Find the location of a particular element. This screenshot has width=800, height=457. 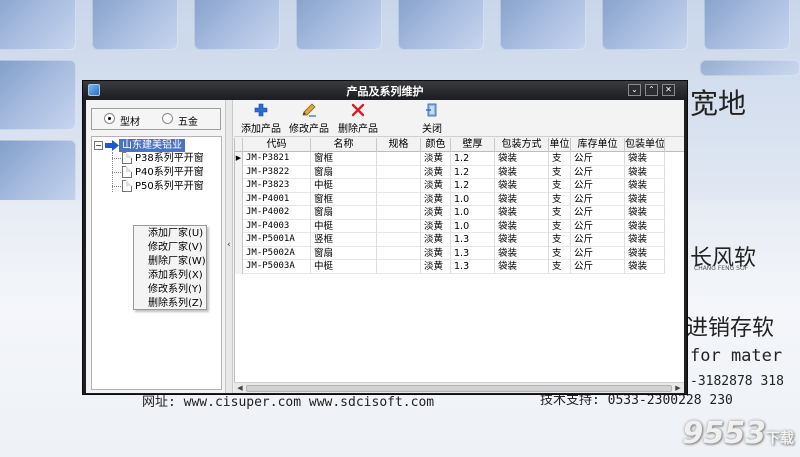

table-row: ▶ JM-P3821 窗框 淡黄 1.2 袋装支公斤 袋装 is located at coordinates (459, 159).